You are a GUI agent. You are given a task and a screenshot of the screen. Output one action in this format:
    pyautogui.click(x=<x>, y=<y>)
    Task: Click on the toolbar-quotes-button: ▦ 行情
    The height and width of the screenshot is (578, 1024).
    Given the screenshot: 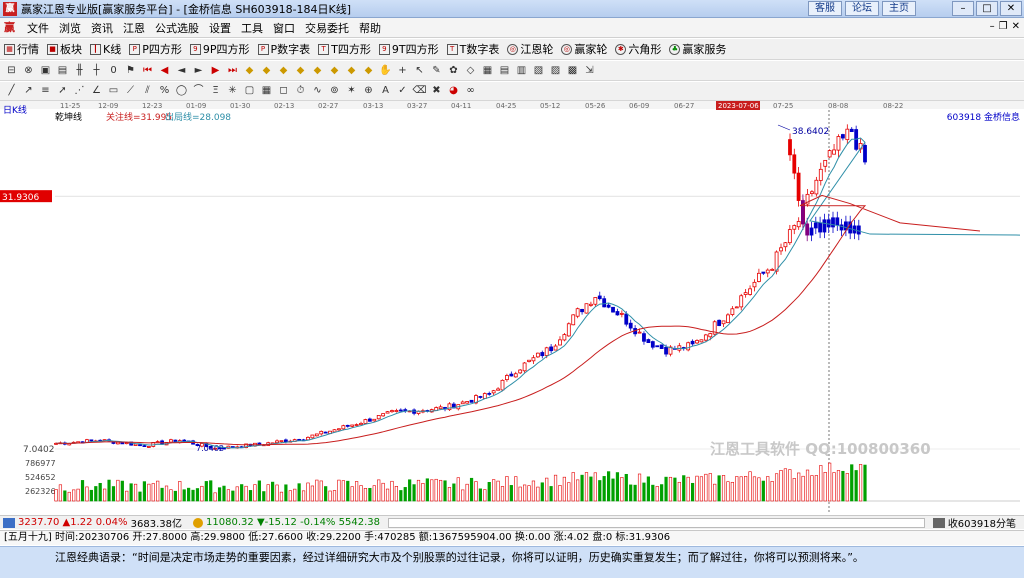 What is the action you would take?
    pyautogui.click(x=21, y=49)
    